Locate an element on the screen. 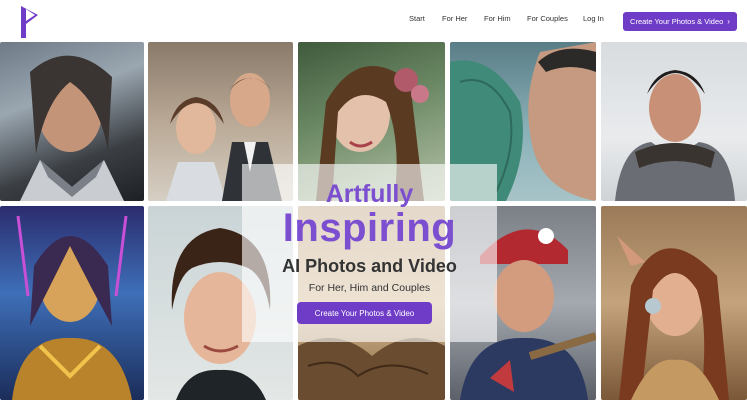 The width and height of the screenshot is (747, 400). portrait-woman-neon-armor is located at coordinates (72, 303).